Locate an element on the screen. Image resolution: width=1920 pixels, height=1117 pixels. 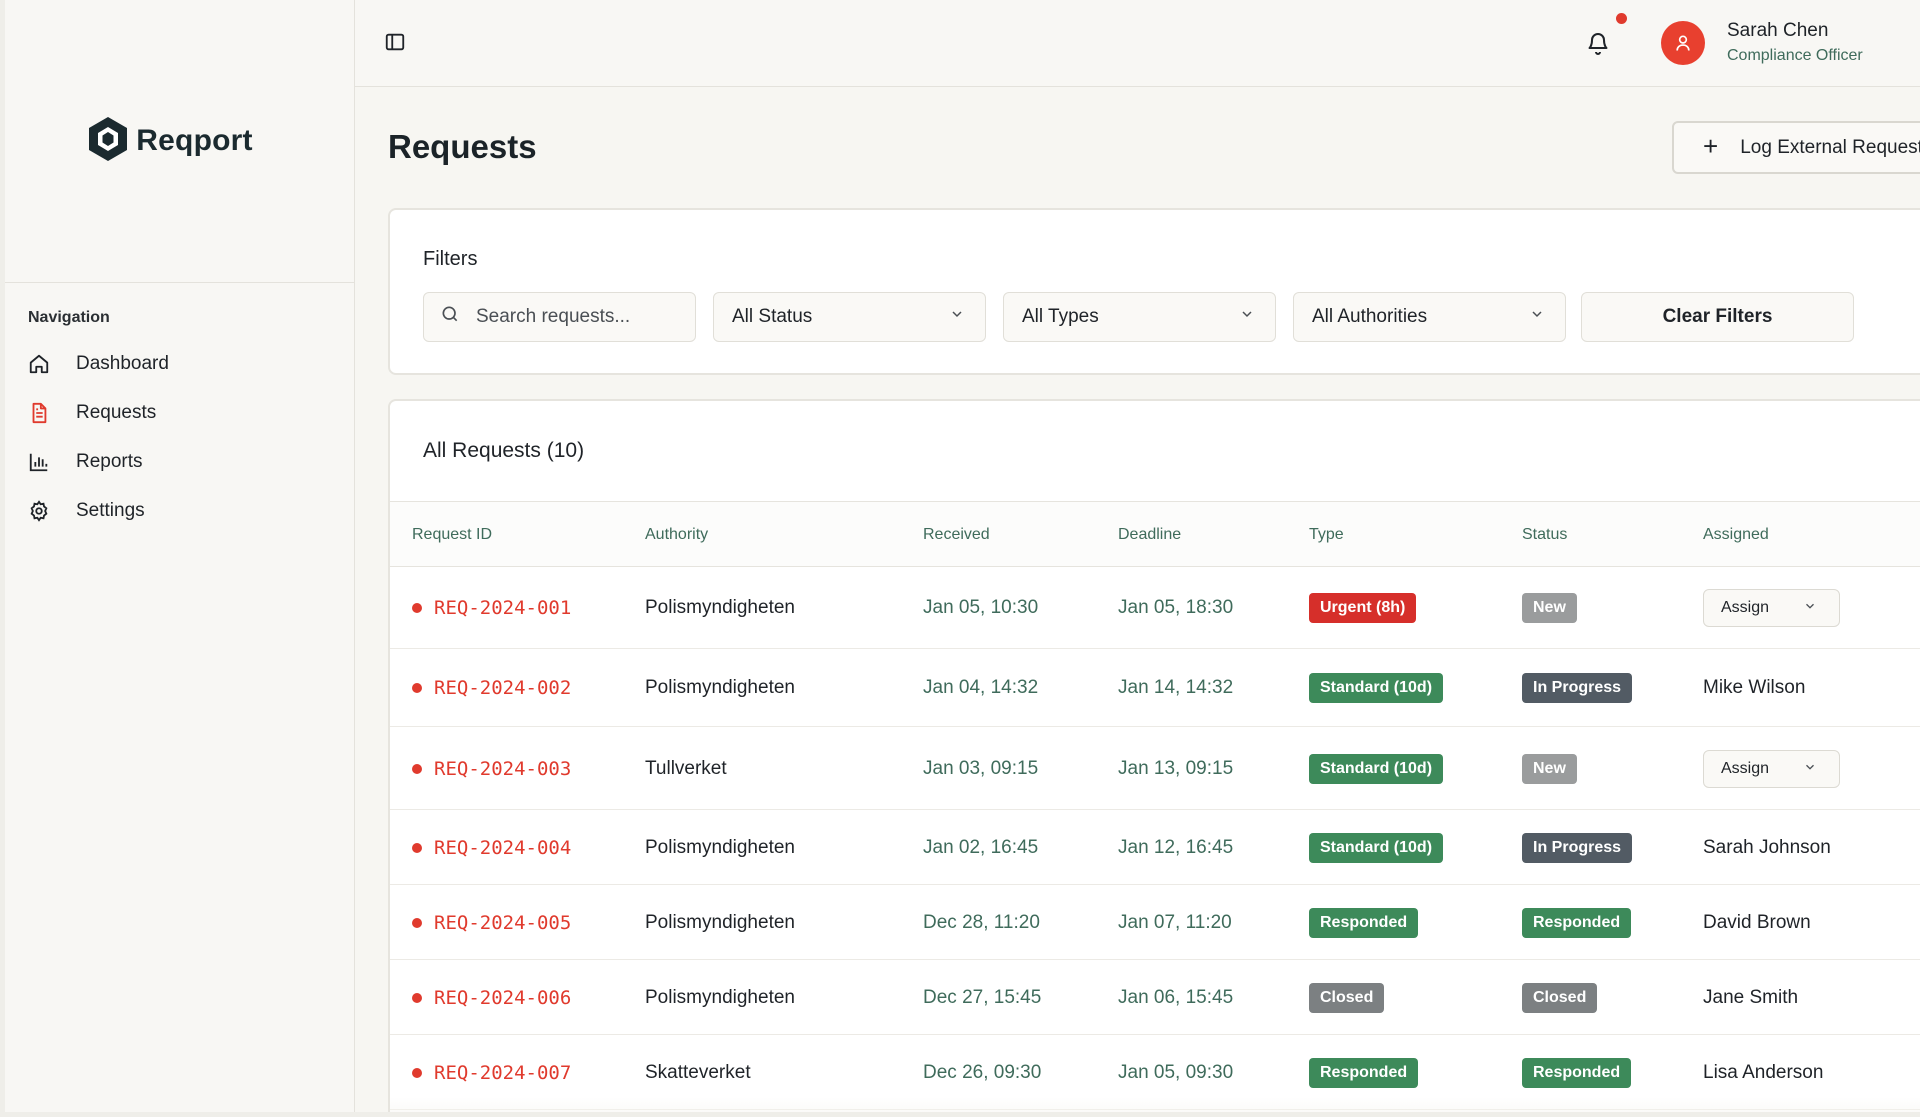
clear-filters-button: Clear Filters is located at coordinates (1717, 317).